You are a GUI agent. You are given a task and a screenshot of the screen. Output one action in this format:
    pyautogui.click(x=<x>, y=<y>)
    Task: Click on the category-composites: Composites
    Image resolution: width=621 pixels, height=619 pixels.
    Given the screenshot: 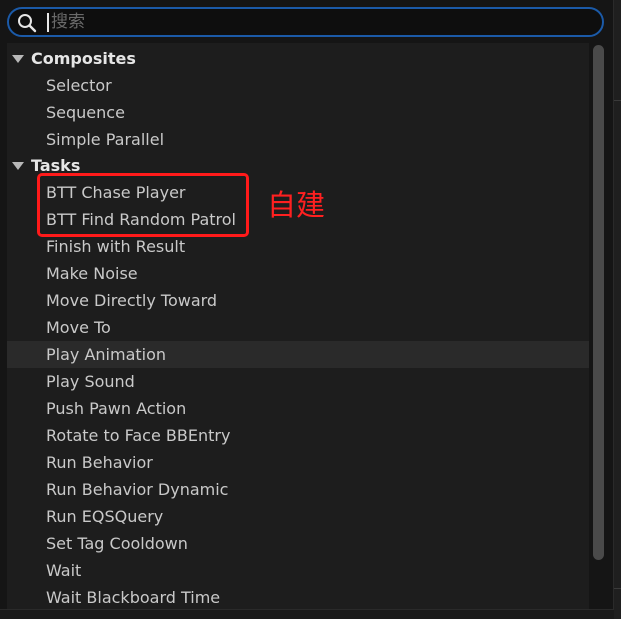 What is the action you would take?
    pyautogui.click(x=298, y=58)
    